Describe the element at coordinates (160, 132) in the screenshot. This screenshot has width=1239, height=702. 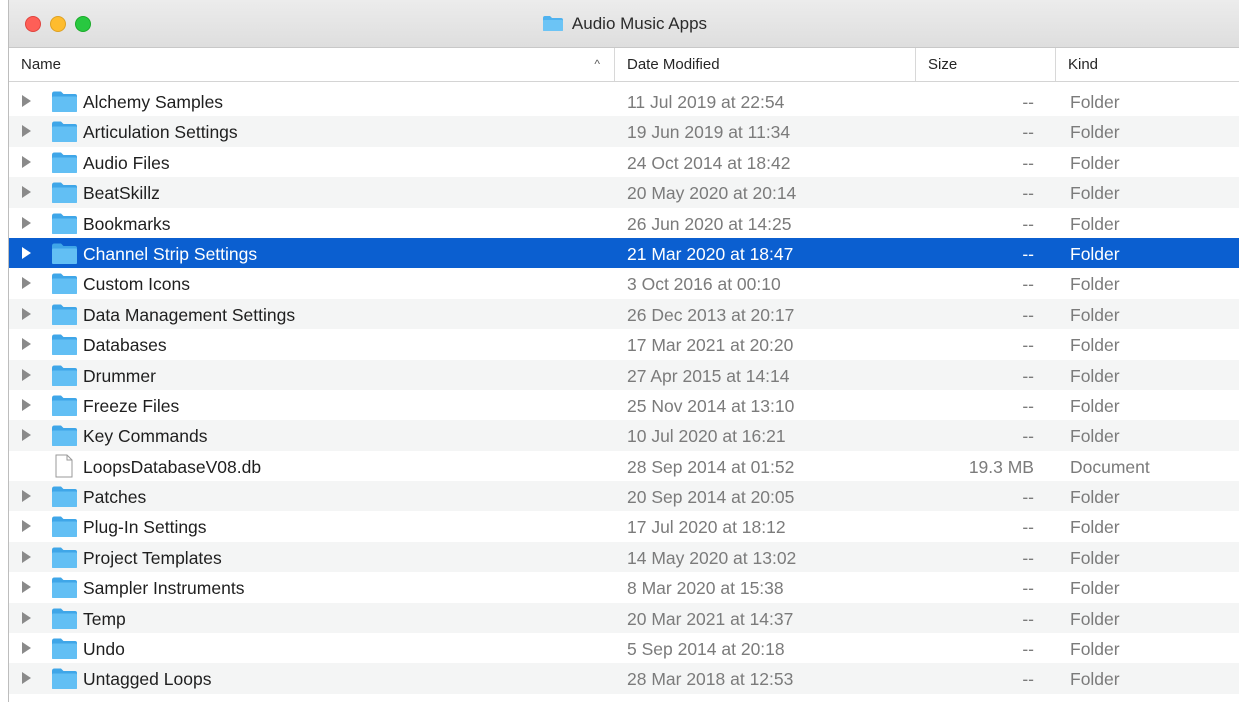
I see `file-name: Articulation Settings` at that location.